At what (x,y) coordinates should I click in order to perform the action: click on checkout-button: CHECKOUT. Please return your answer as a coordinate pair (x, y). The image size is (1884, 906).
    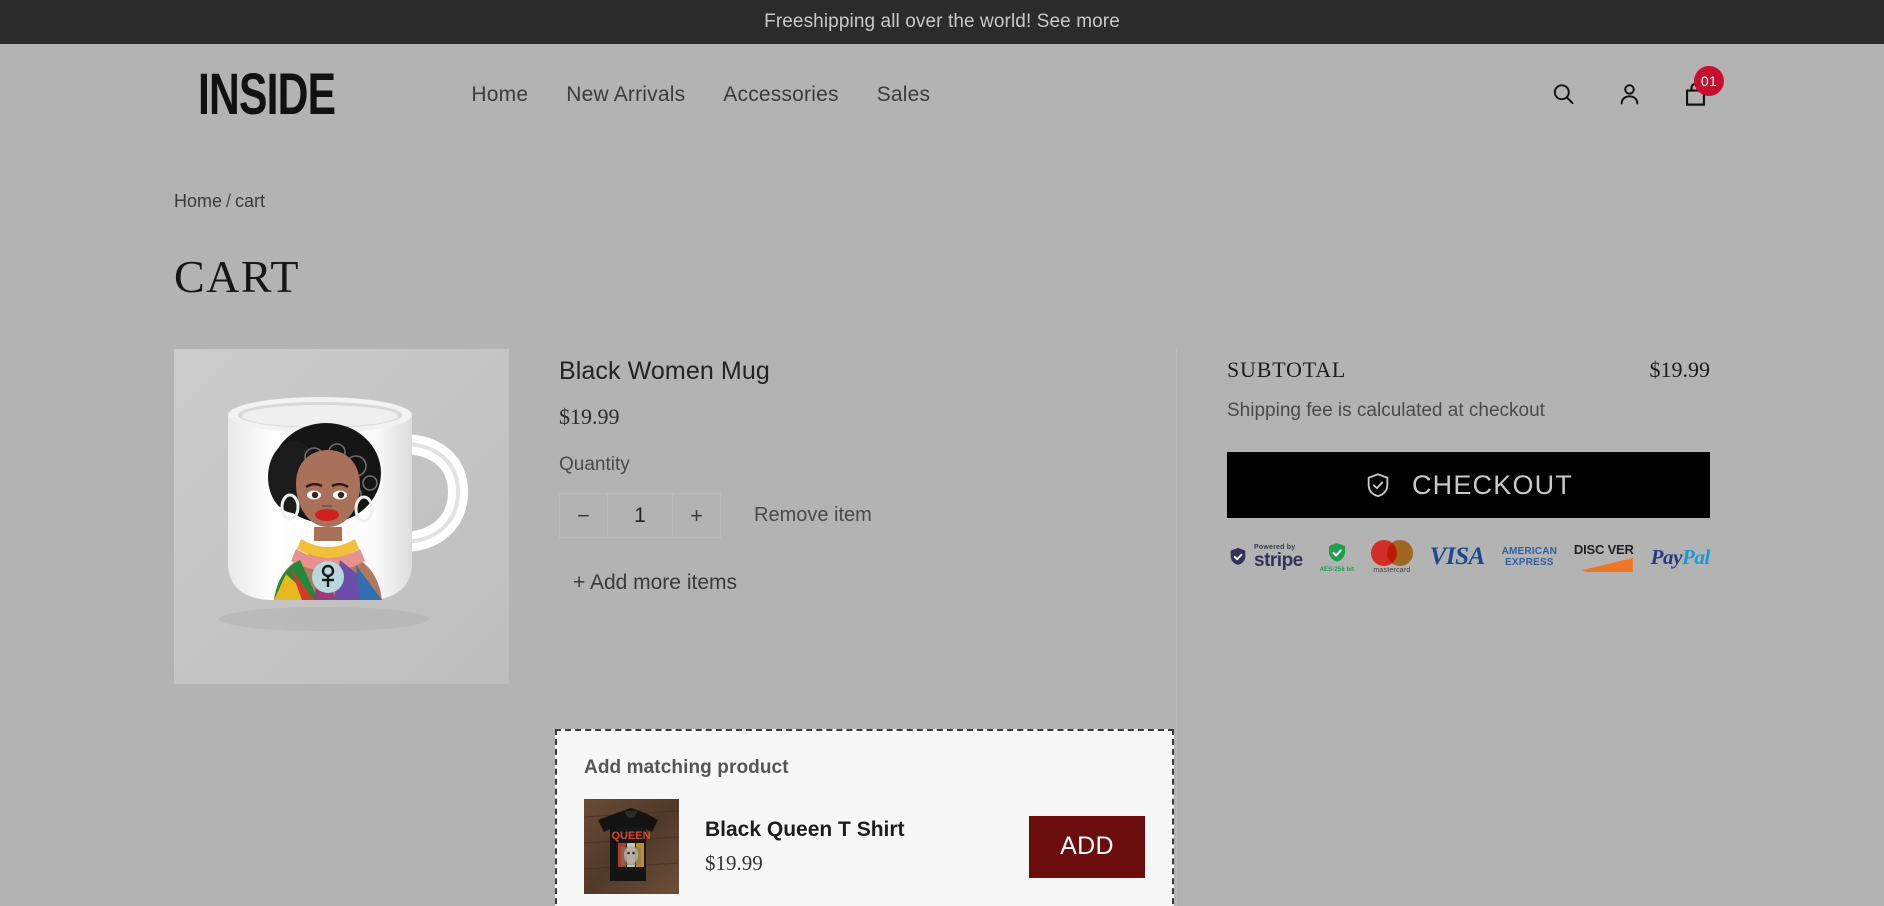
    Looking at the image, I should click on (1468, 485).